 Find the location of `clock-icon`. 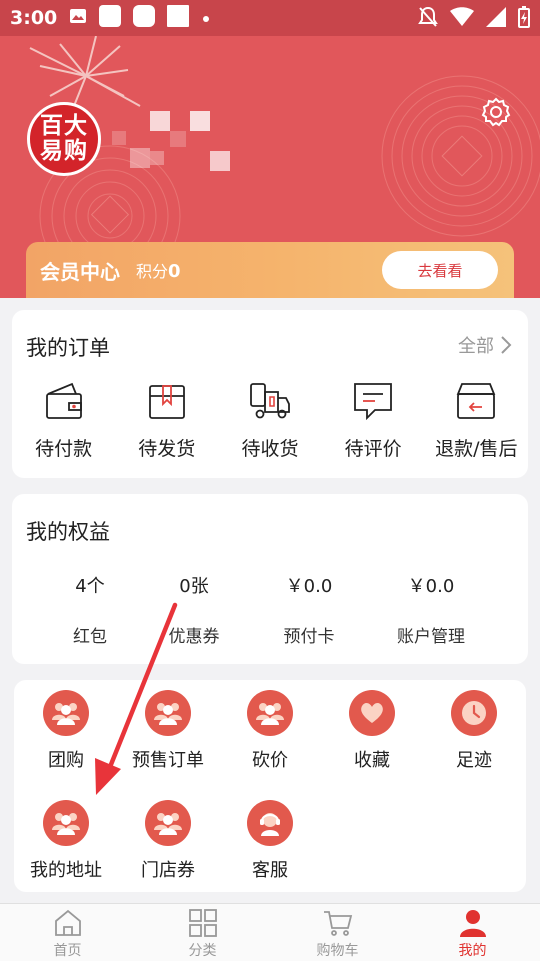

clock-icon is located at coordinates (474, 713).